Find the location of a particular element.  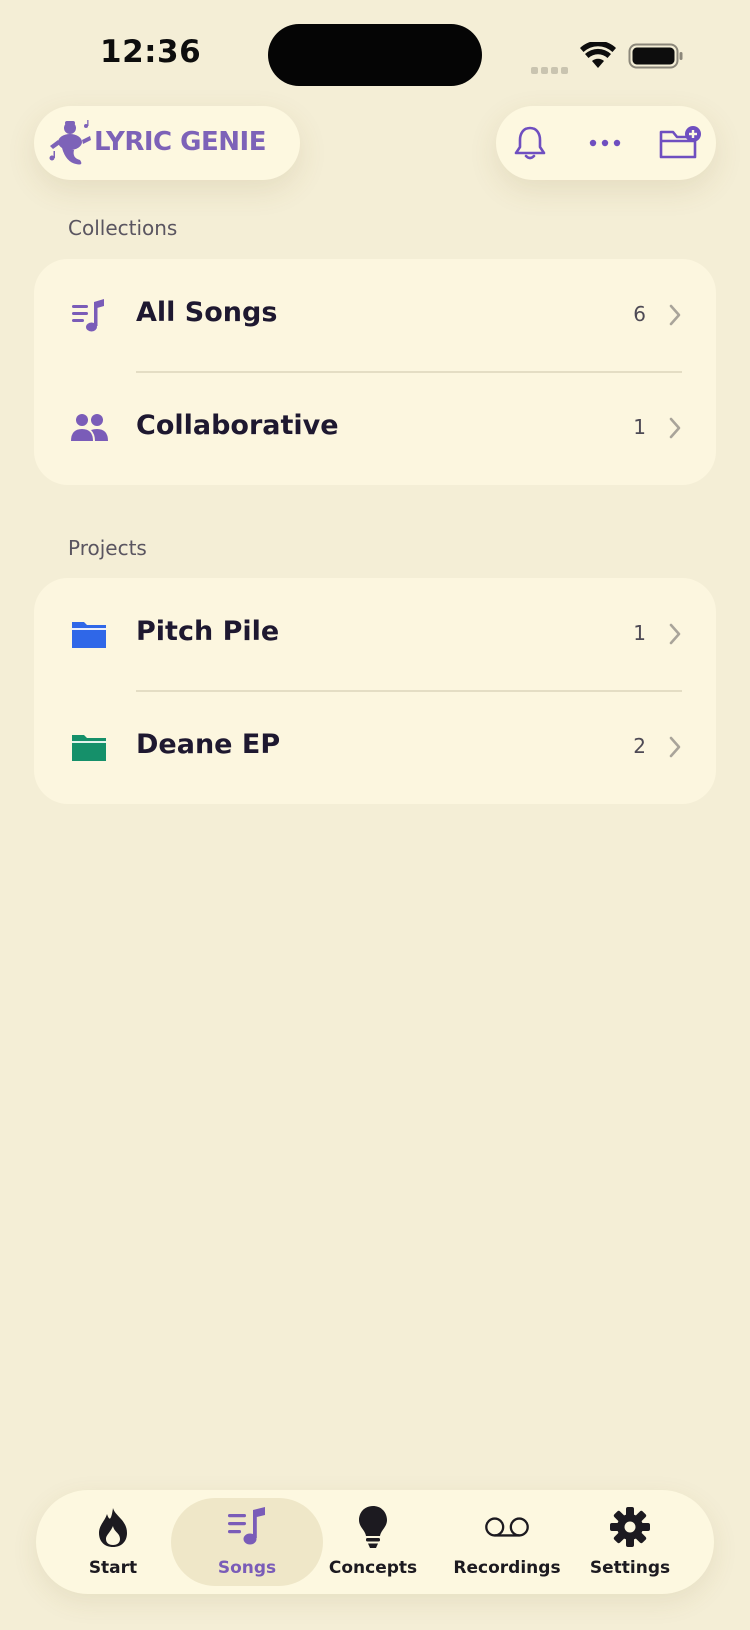

new-folder-icon is located at coordinates (680, 142).